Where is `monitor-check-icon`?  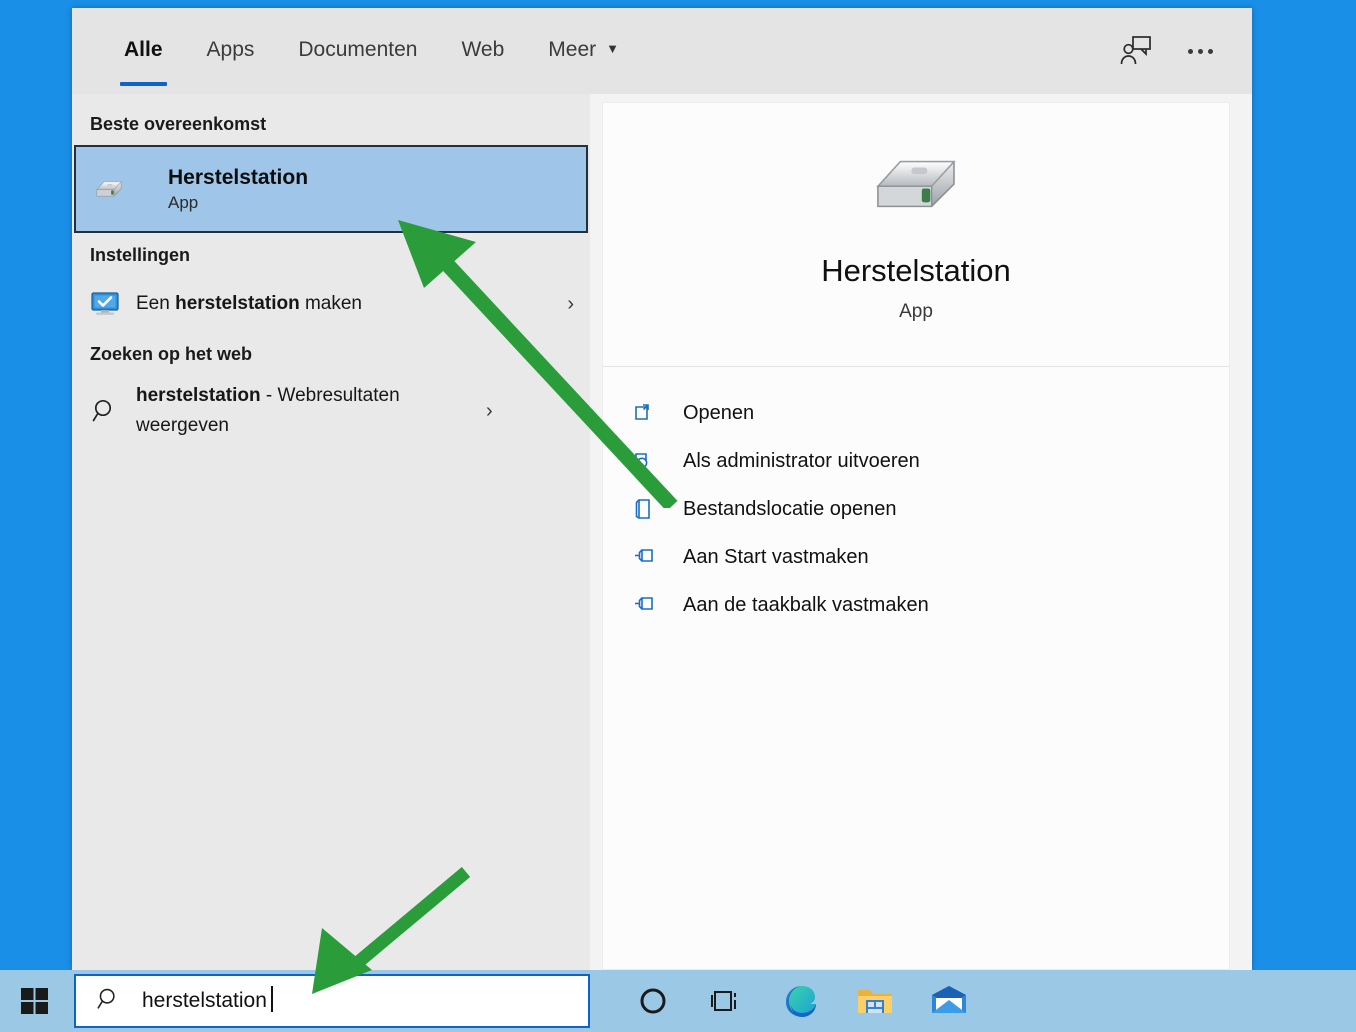 monitor-check-icon is located at coordinates (105, 304).